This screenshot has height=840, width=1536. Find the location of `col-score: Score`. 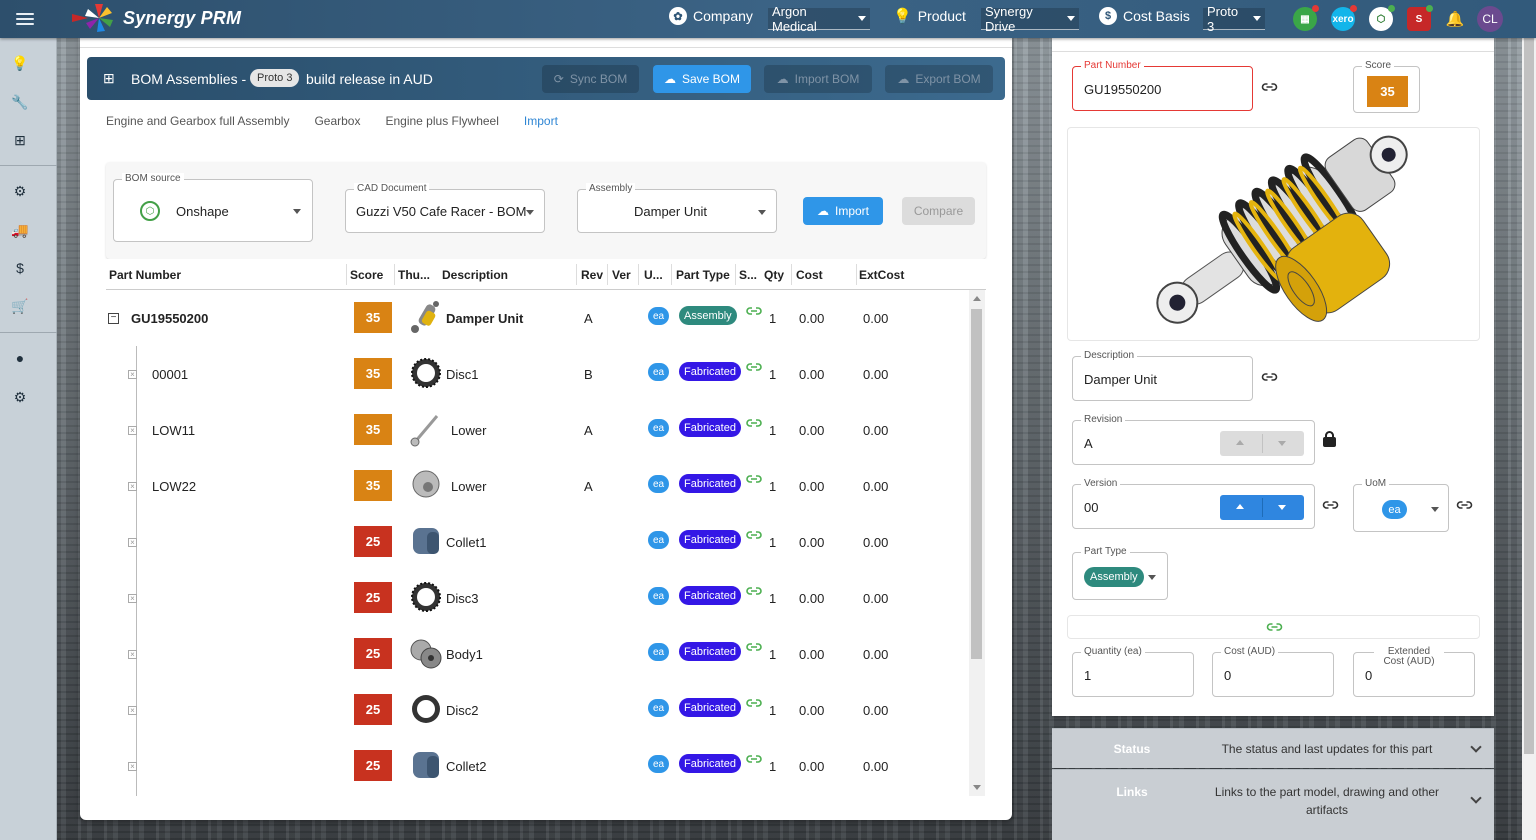

col-score: Score is located at coordinates (366, 275).